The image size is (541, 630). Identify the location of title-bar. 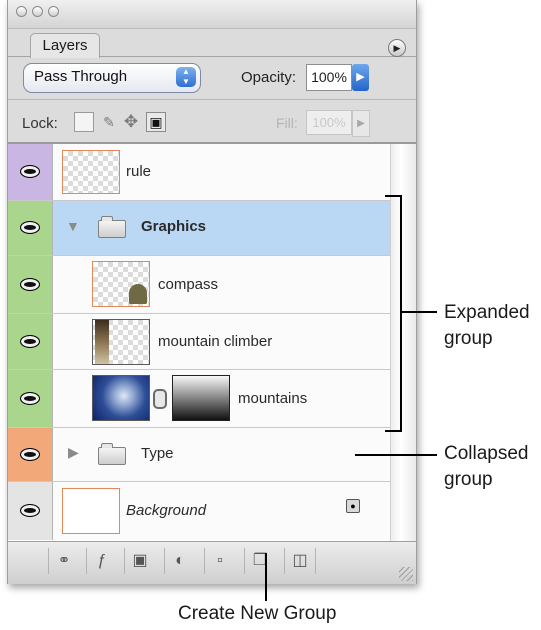
(212, 14).